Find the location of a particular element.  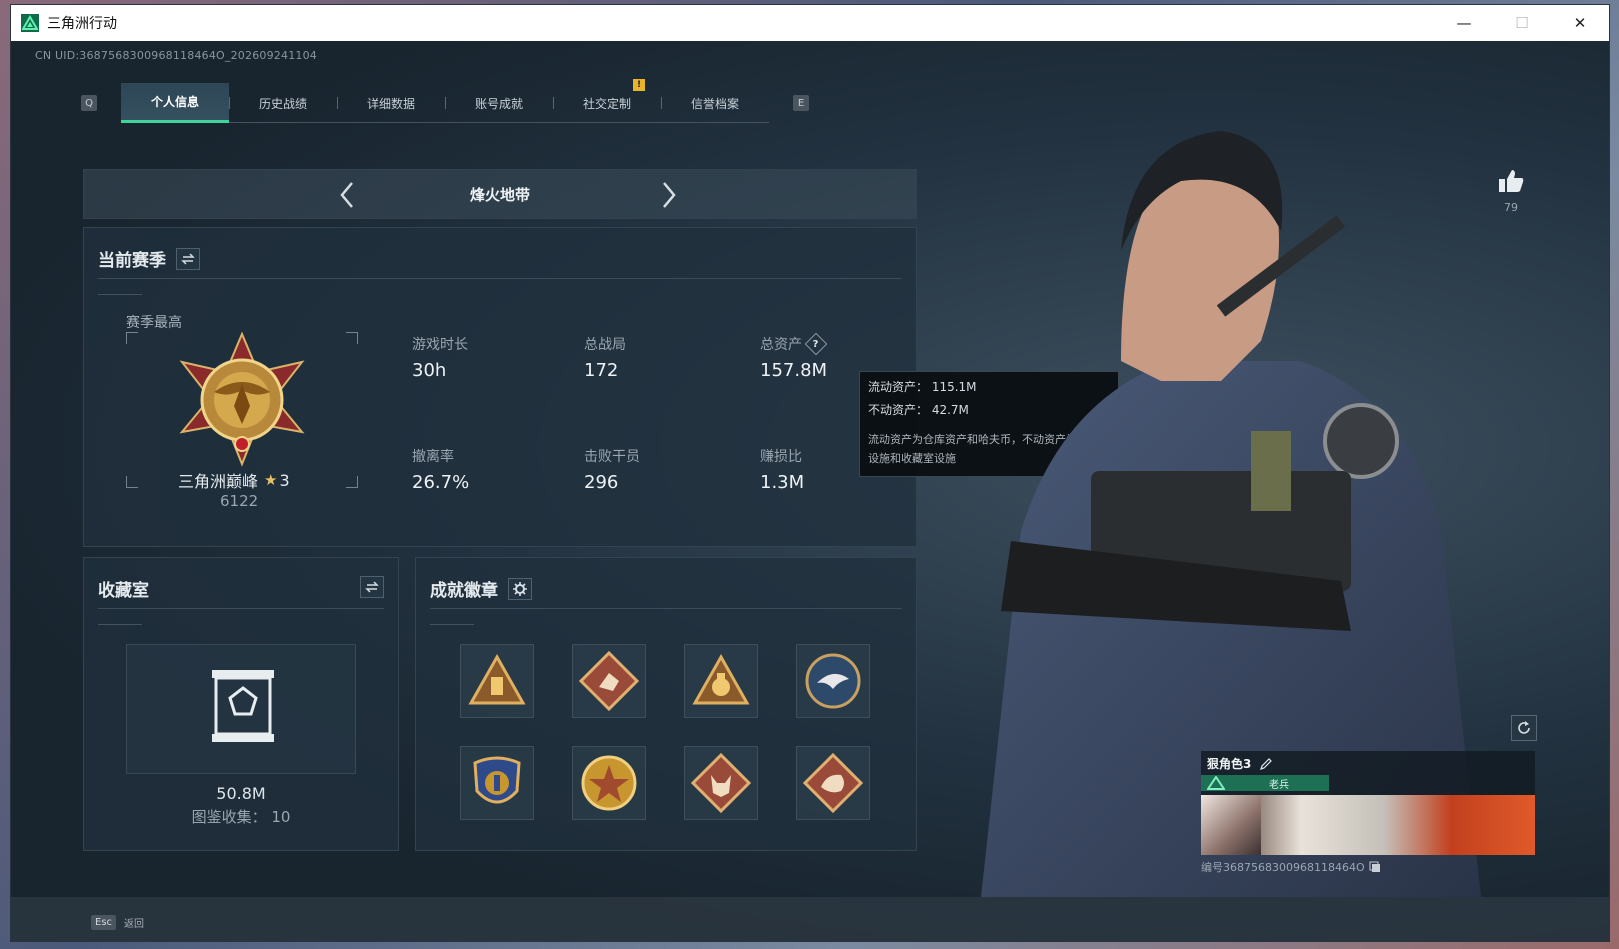

like-widget: 79 is located at coordinates (1511, 191).